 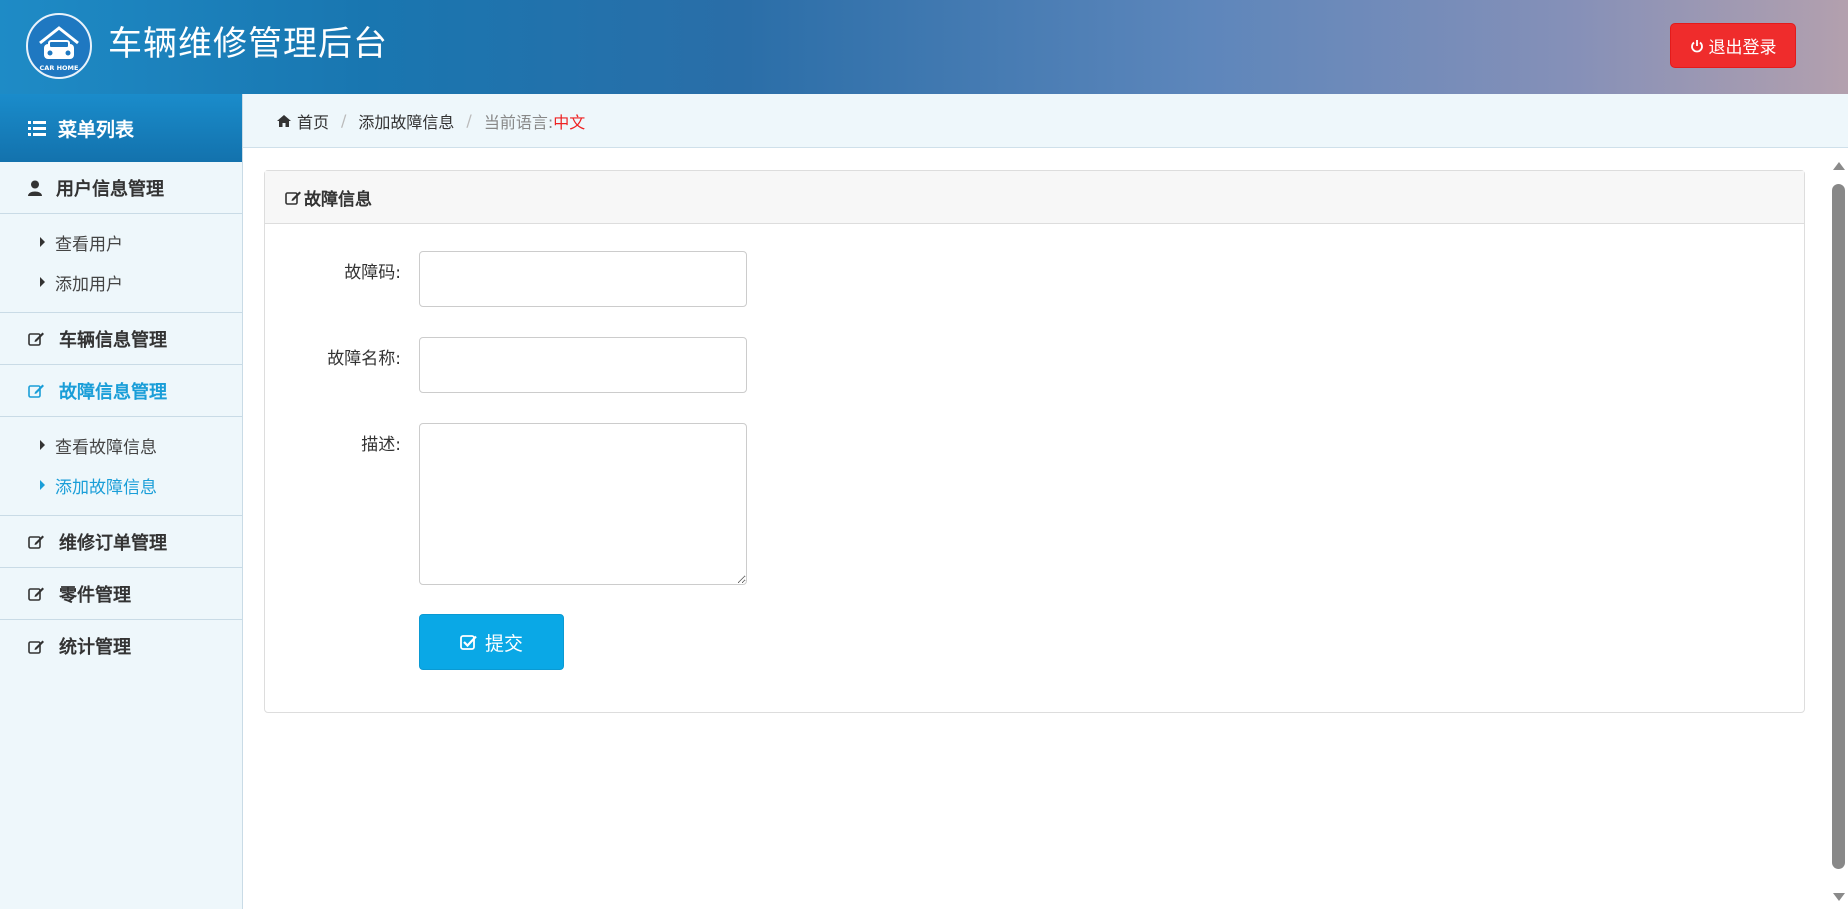 I want to click on sidebar-group-vehicle-management: 车辆信息管理, so click(x=121, y=339).